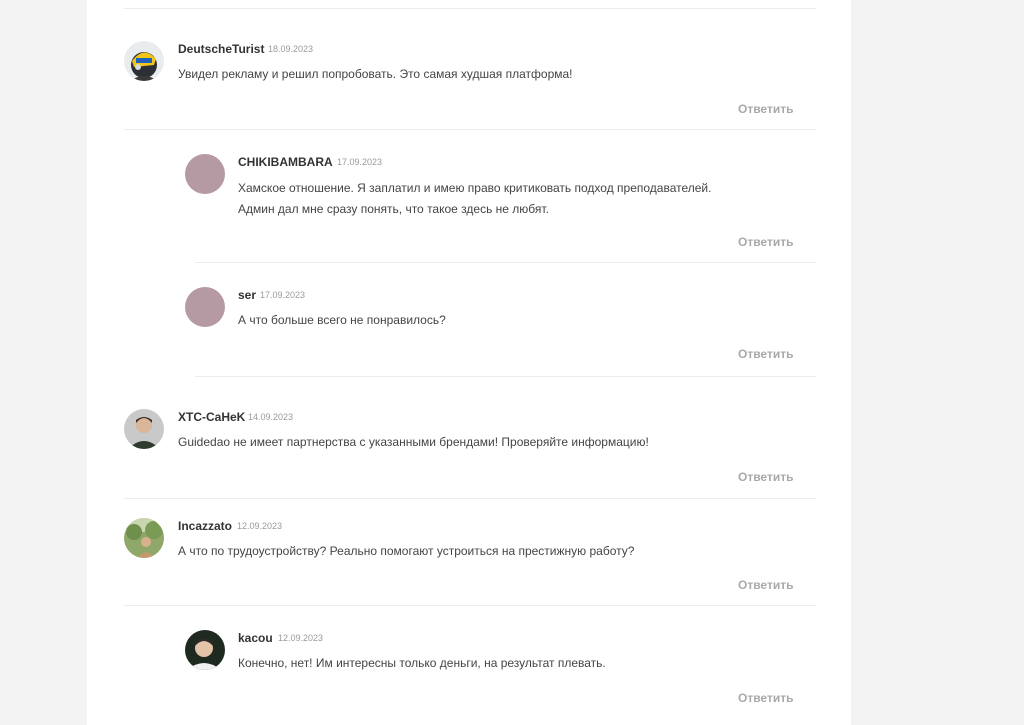  I want to click on helmet-photo-avatar, so click(144, 61).